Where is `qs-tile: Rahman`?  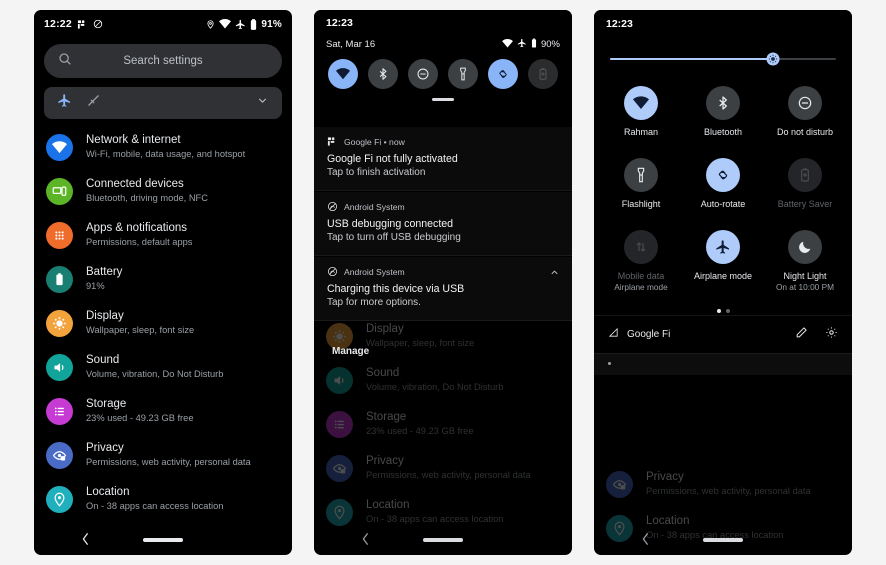 qs-tile: Rahman is located at coordinates (641, 113).